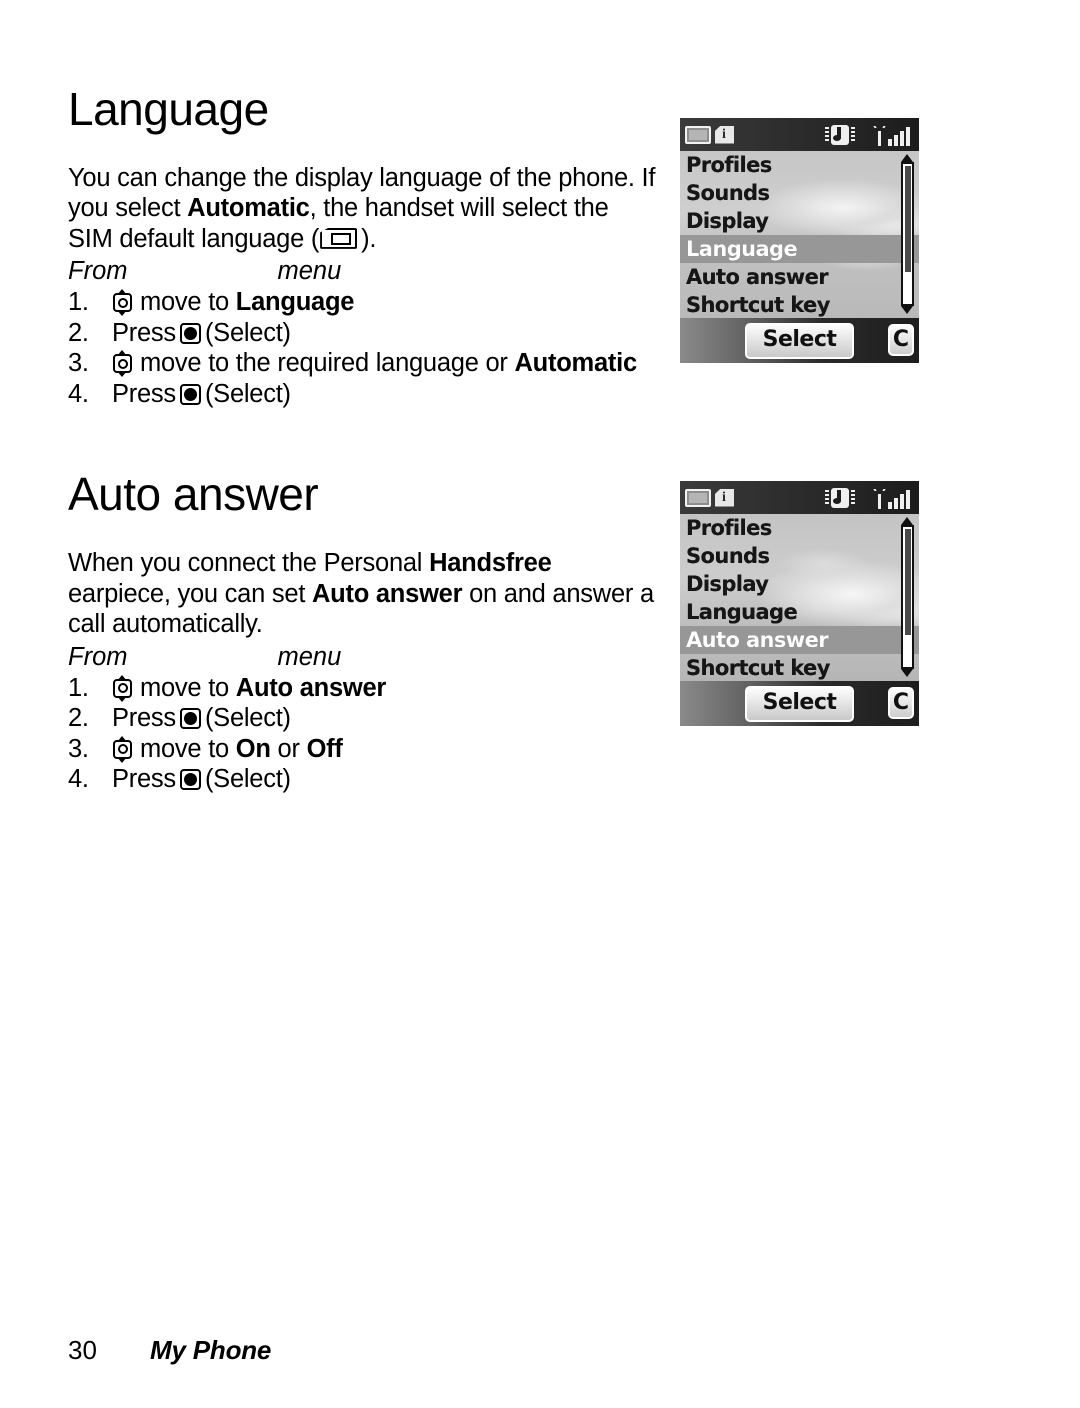  I want to click on step-item: 1. move to Language, so click(363, 302).